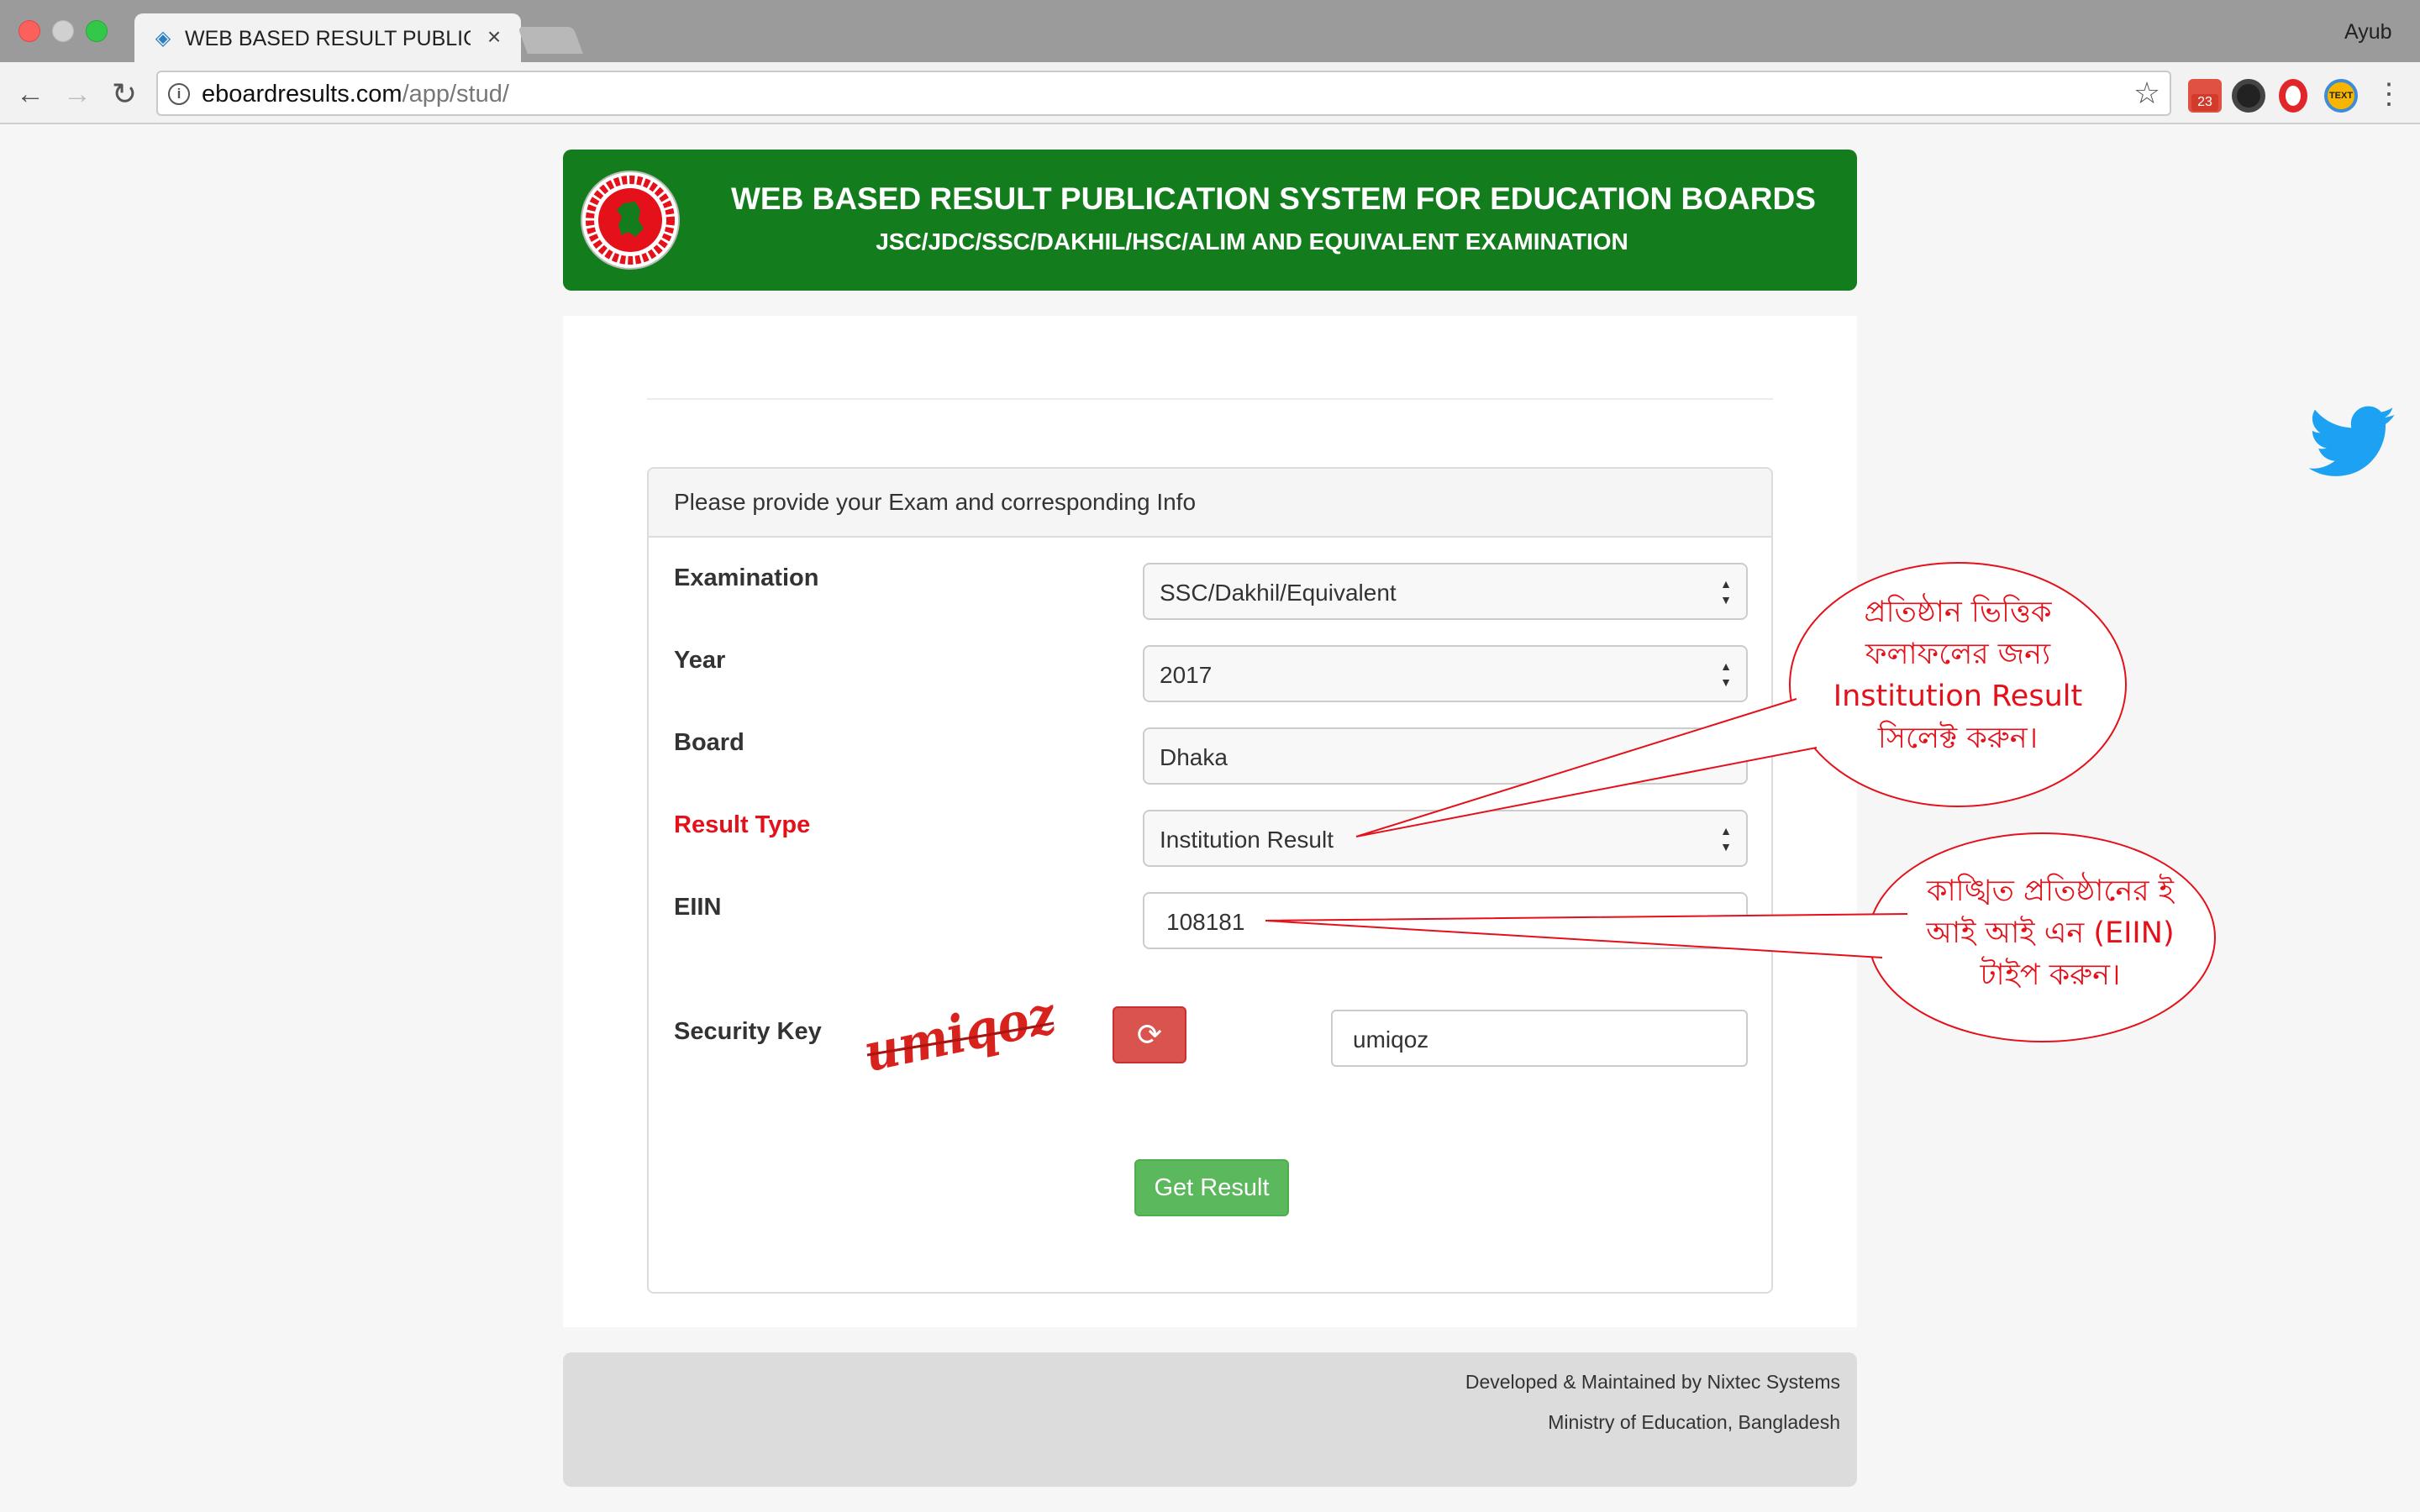 This screenshot has height=1512, width=2420. Describe the element at coordinates (2293, 96) in the screenshot. I see `opera-extension-icon` at that location.